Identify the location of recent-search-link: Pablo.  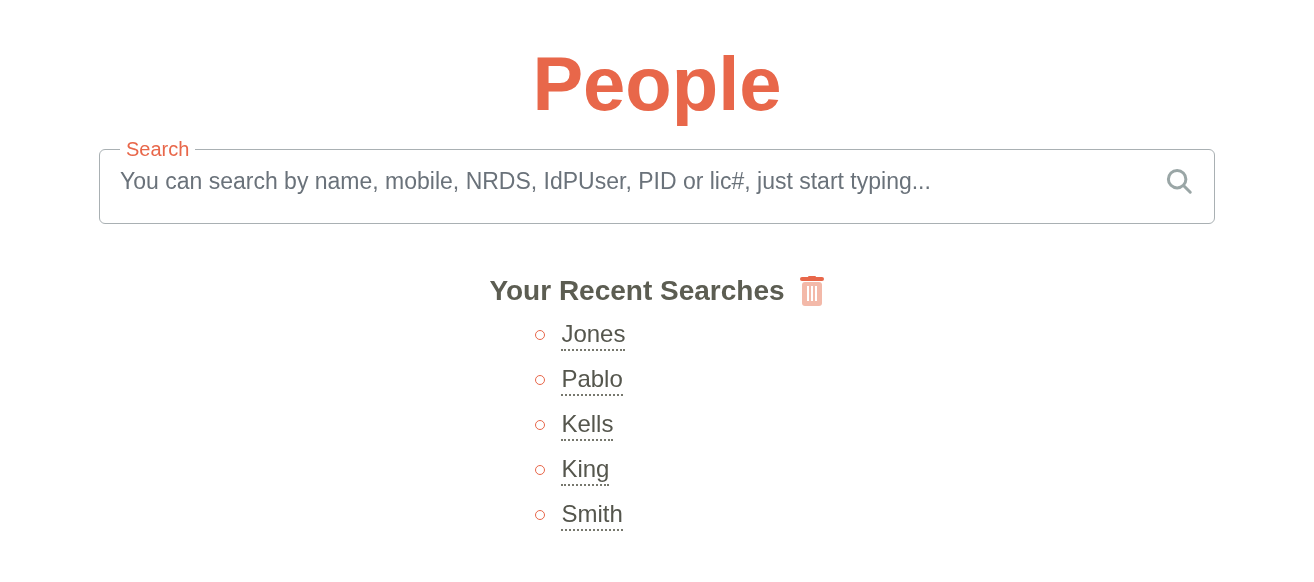
(592, 379).